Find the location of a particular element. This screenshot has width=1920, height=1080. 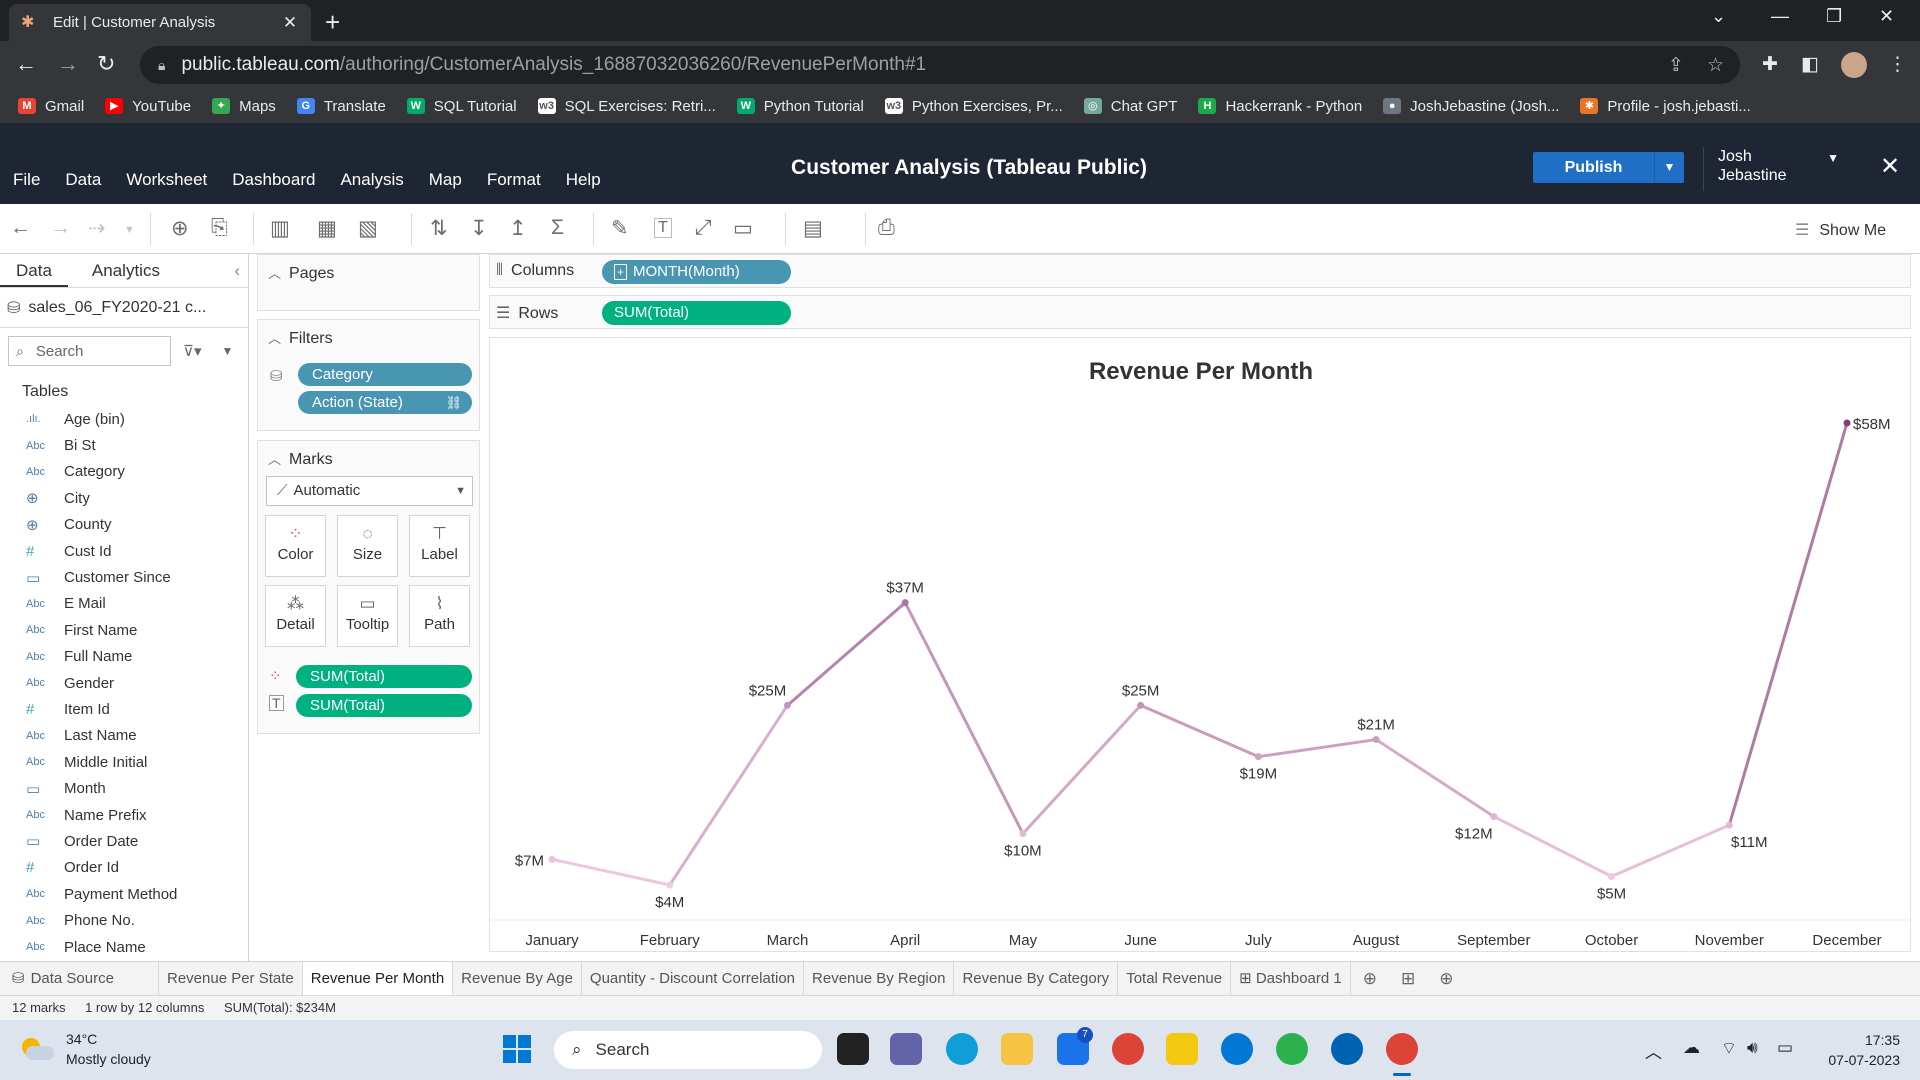

field-item: Abc E Mail is located at coordinates (124, 604).